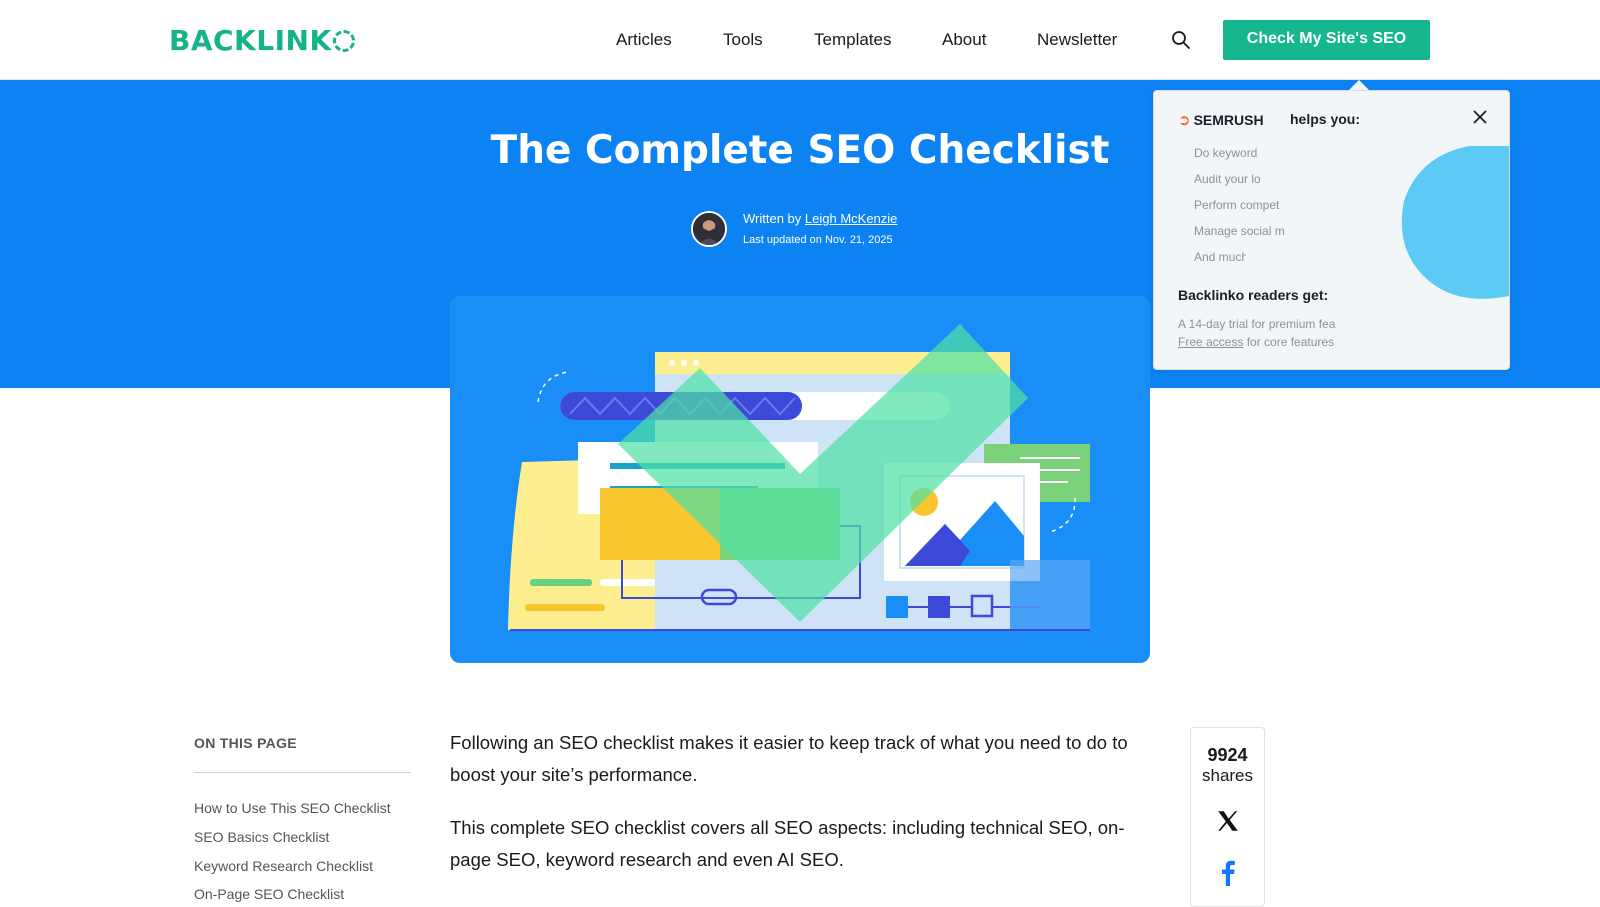  I want to click on last-updated: Last updated on Nov. 21, 2025, so click(818, 240).